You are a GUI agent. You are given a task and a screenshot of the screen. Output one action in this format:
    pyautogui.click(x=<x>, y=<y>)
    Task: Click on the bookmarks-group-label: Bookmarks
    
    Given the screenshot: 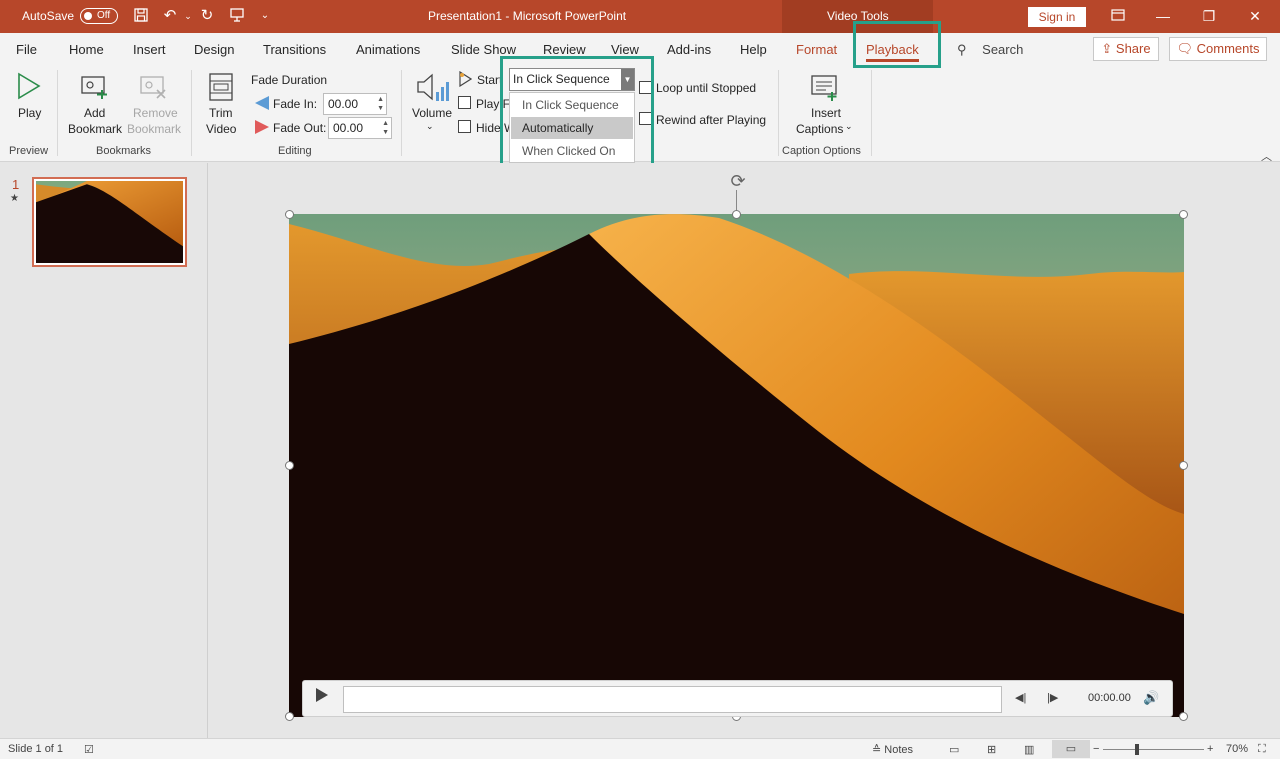 What is the action you would take?
    pyautogui.click(x=124, y=151)
    